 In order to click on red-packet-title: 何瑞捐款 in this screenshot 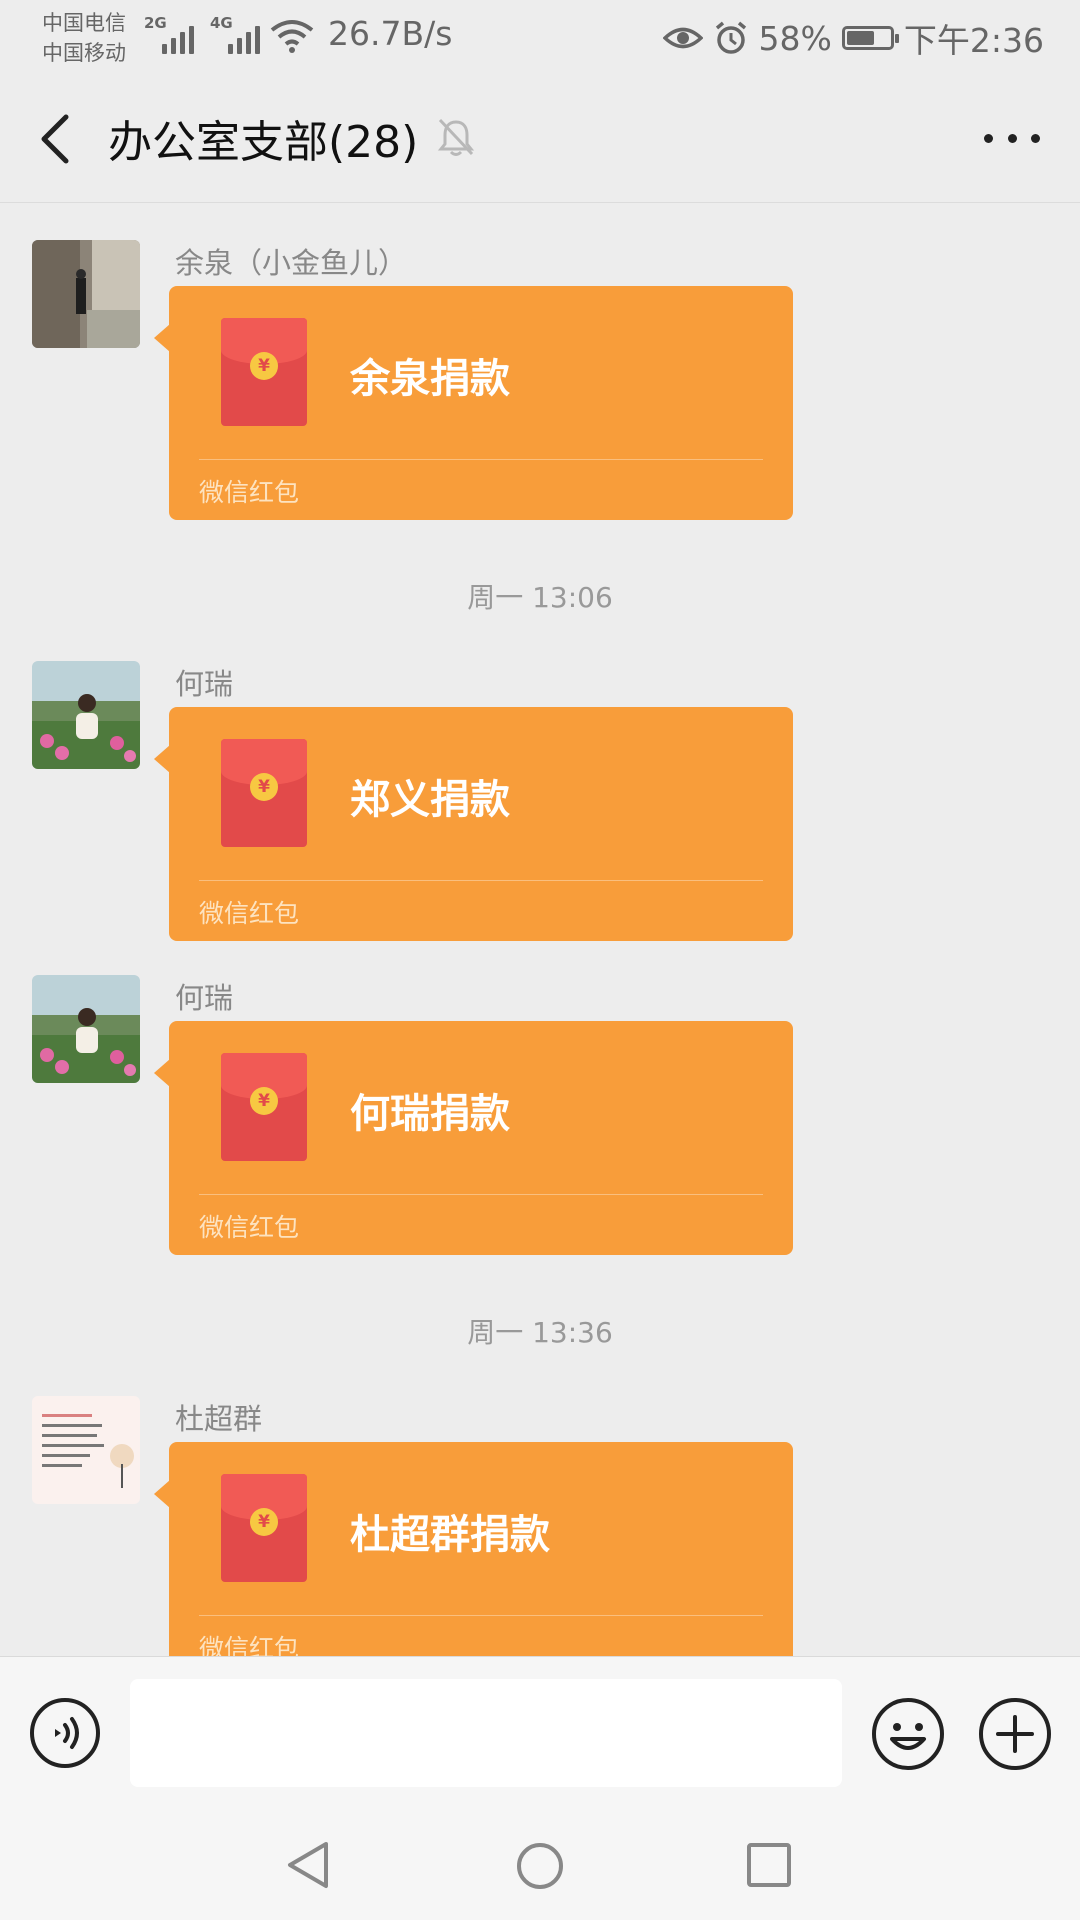, I will do `click(430, 1114)`.